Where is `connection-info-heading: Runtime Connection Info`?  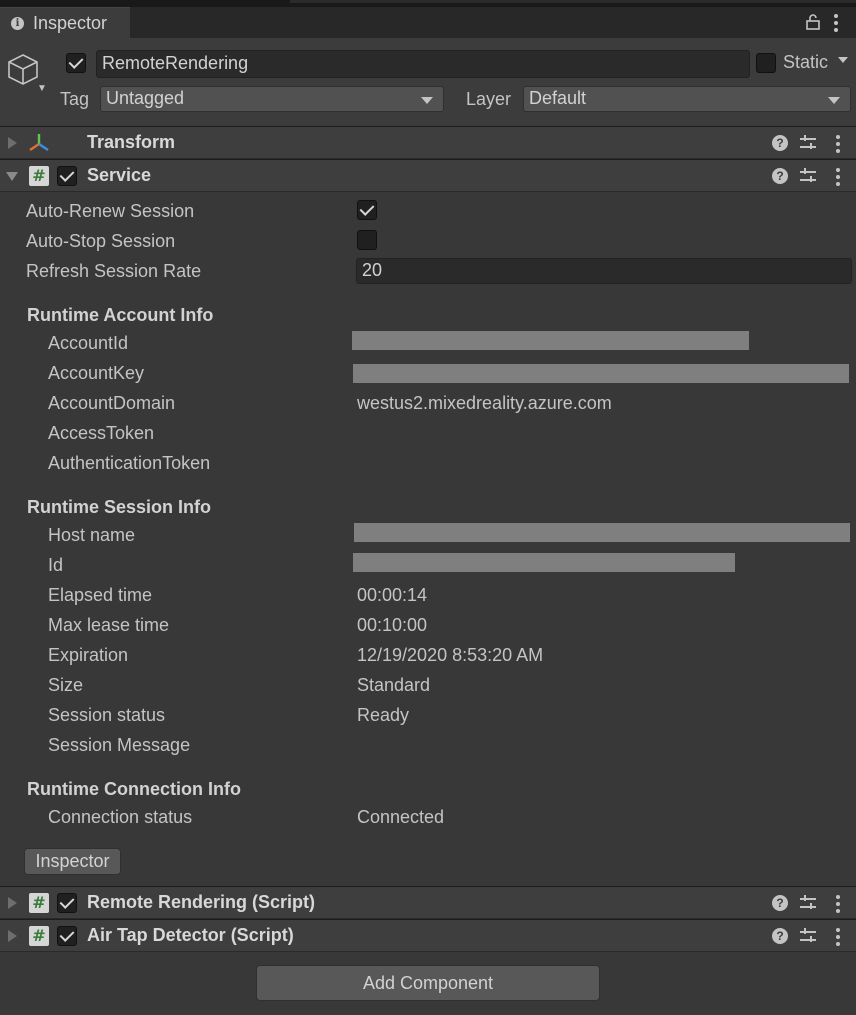
connection-info-heading: Runtime Connection Info is located at coordinates (134, 789).